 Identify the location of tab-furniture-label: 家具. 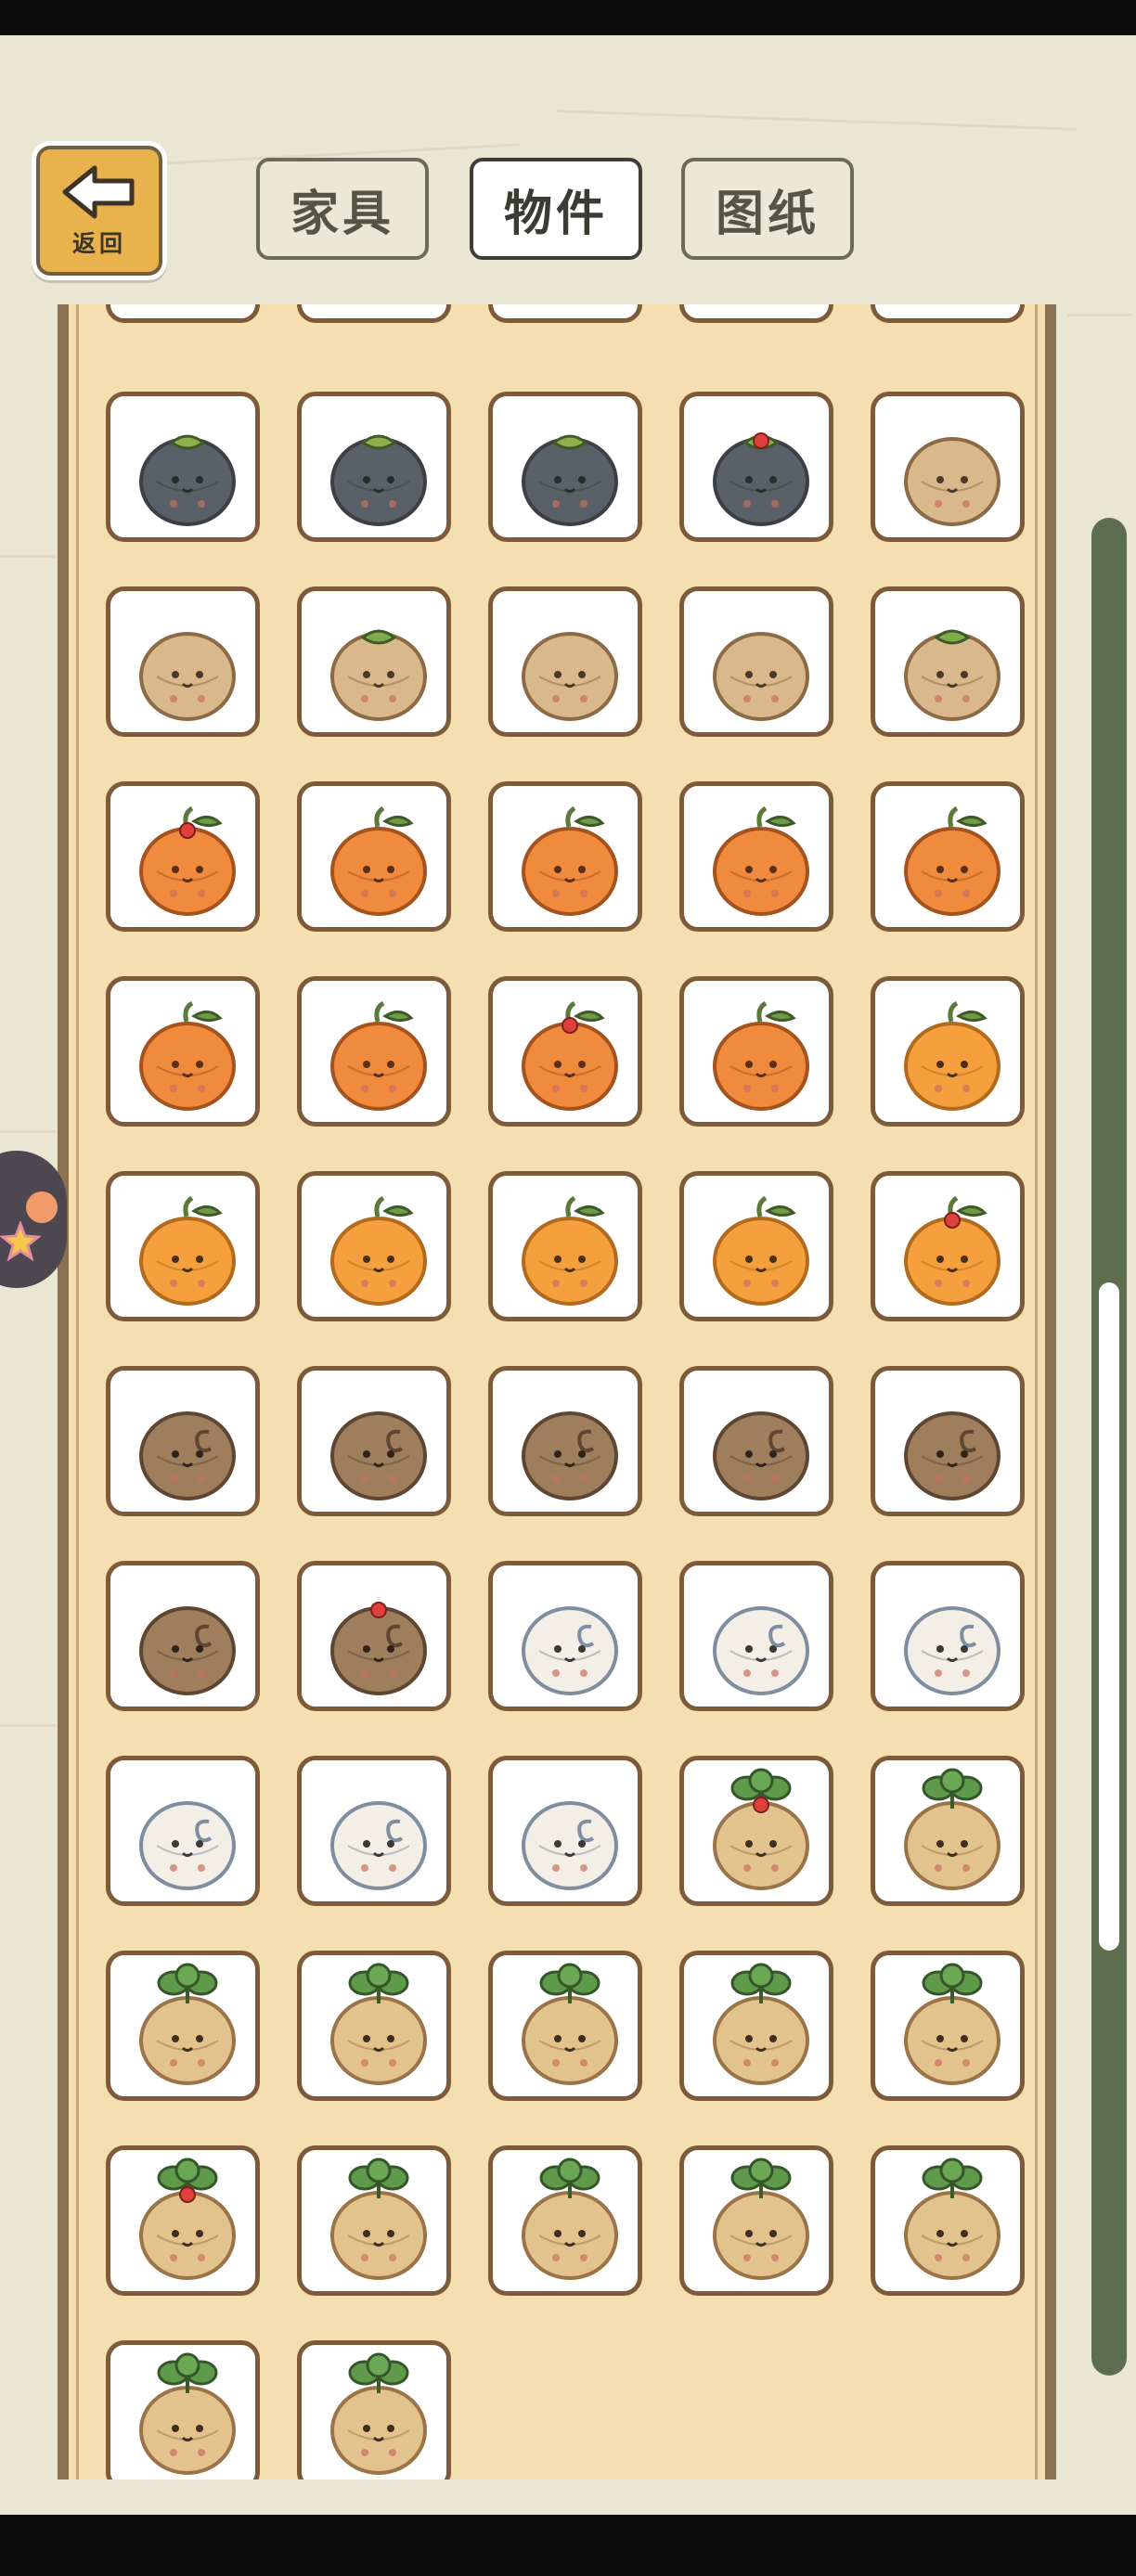
(342, 214).